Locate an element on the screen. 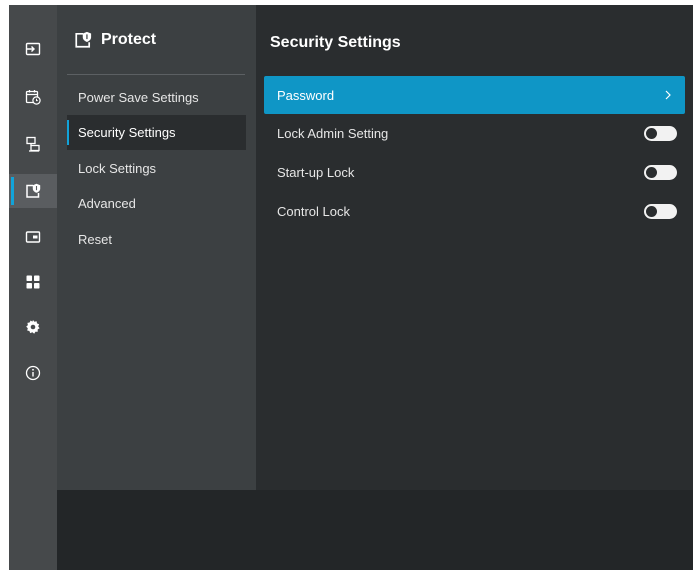  rail-item-protect is located at coordinates (33, 191).